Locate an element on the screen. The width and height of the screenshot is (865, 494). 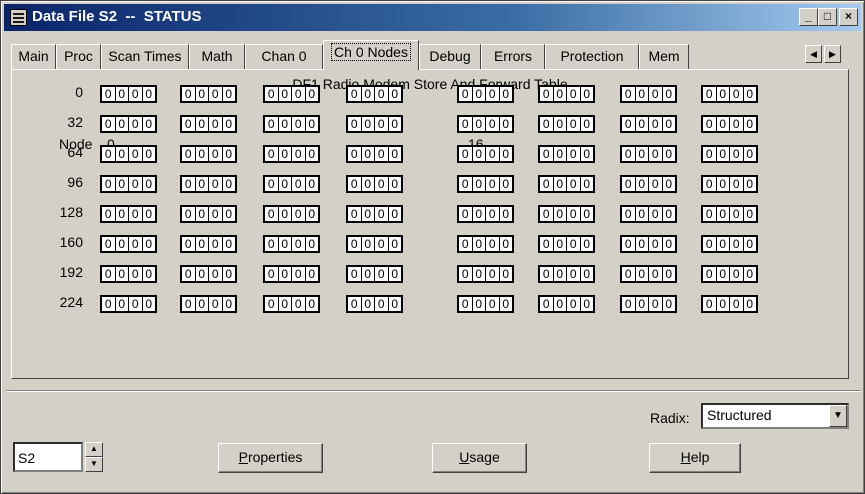
file-input: S2 is located at coordinates (48, 457).